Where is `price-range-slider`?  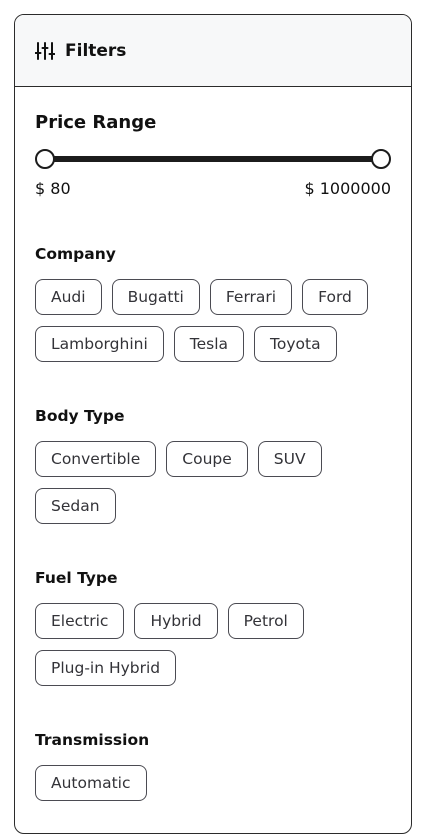
price-range-slider is located at coordinates (213, 159).